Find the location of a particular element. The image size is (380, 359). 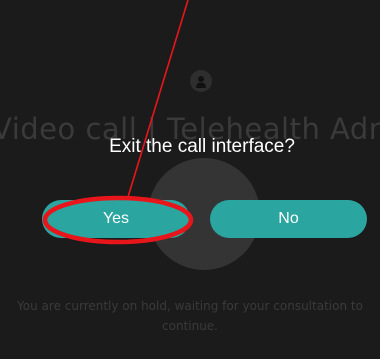

yes-button: Yes is located at coordinates (116, 219).